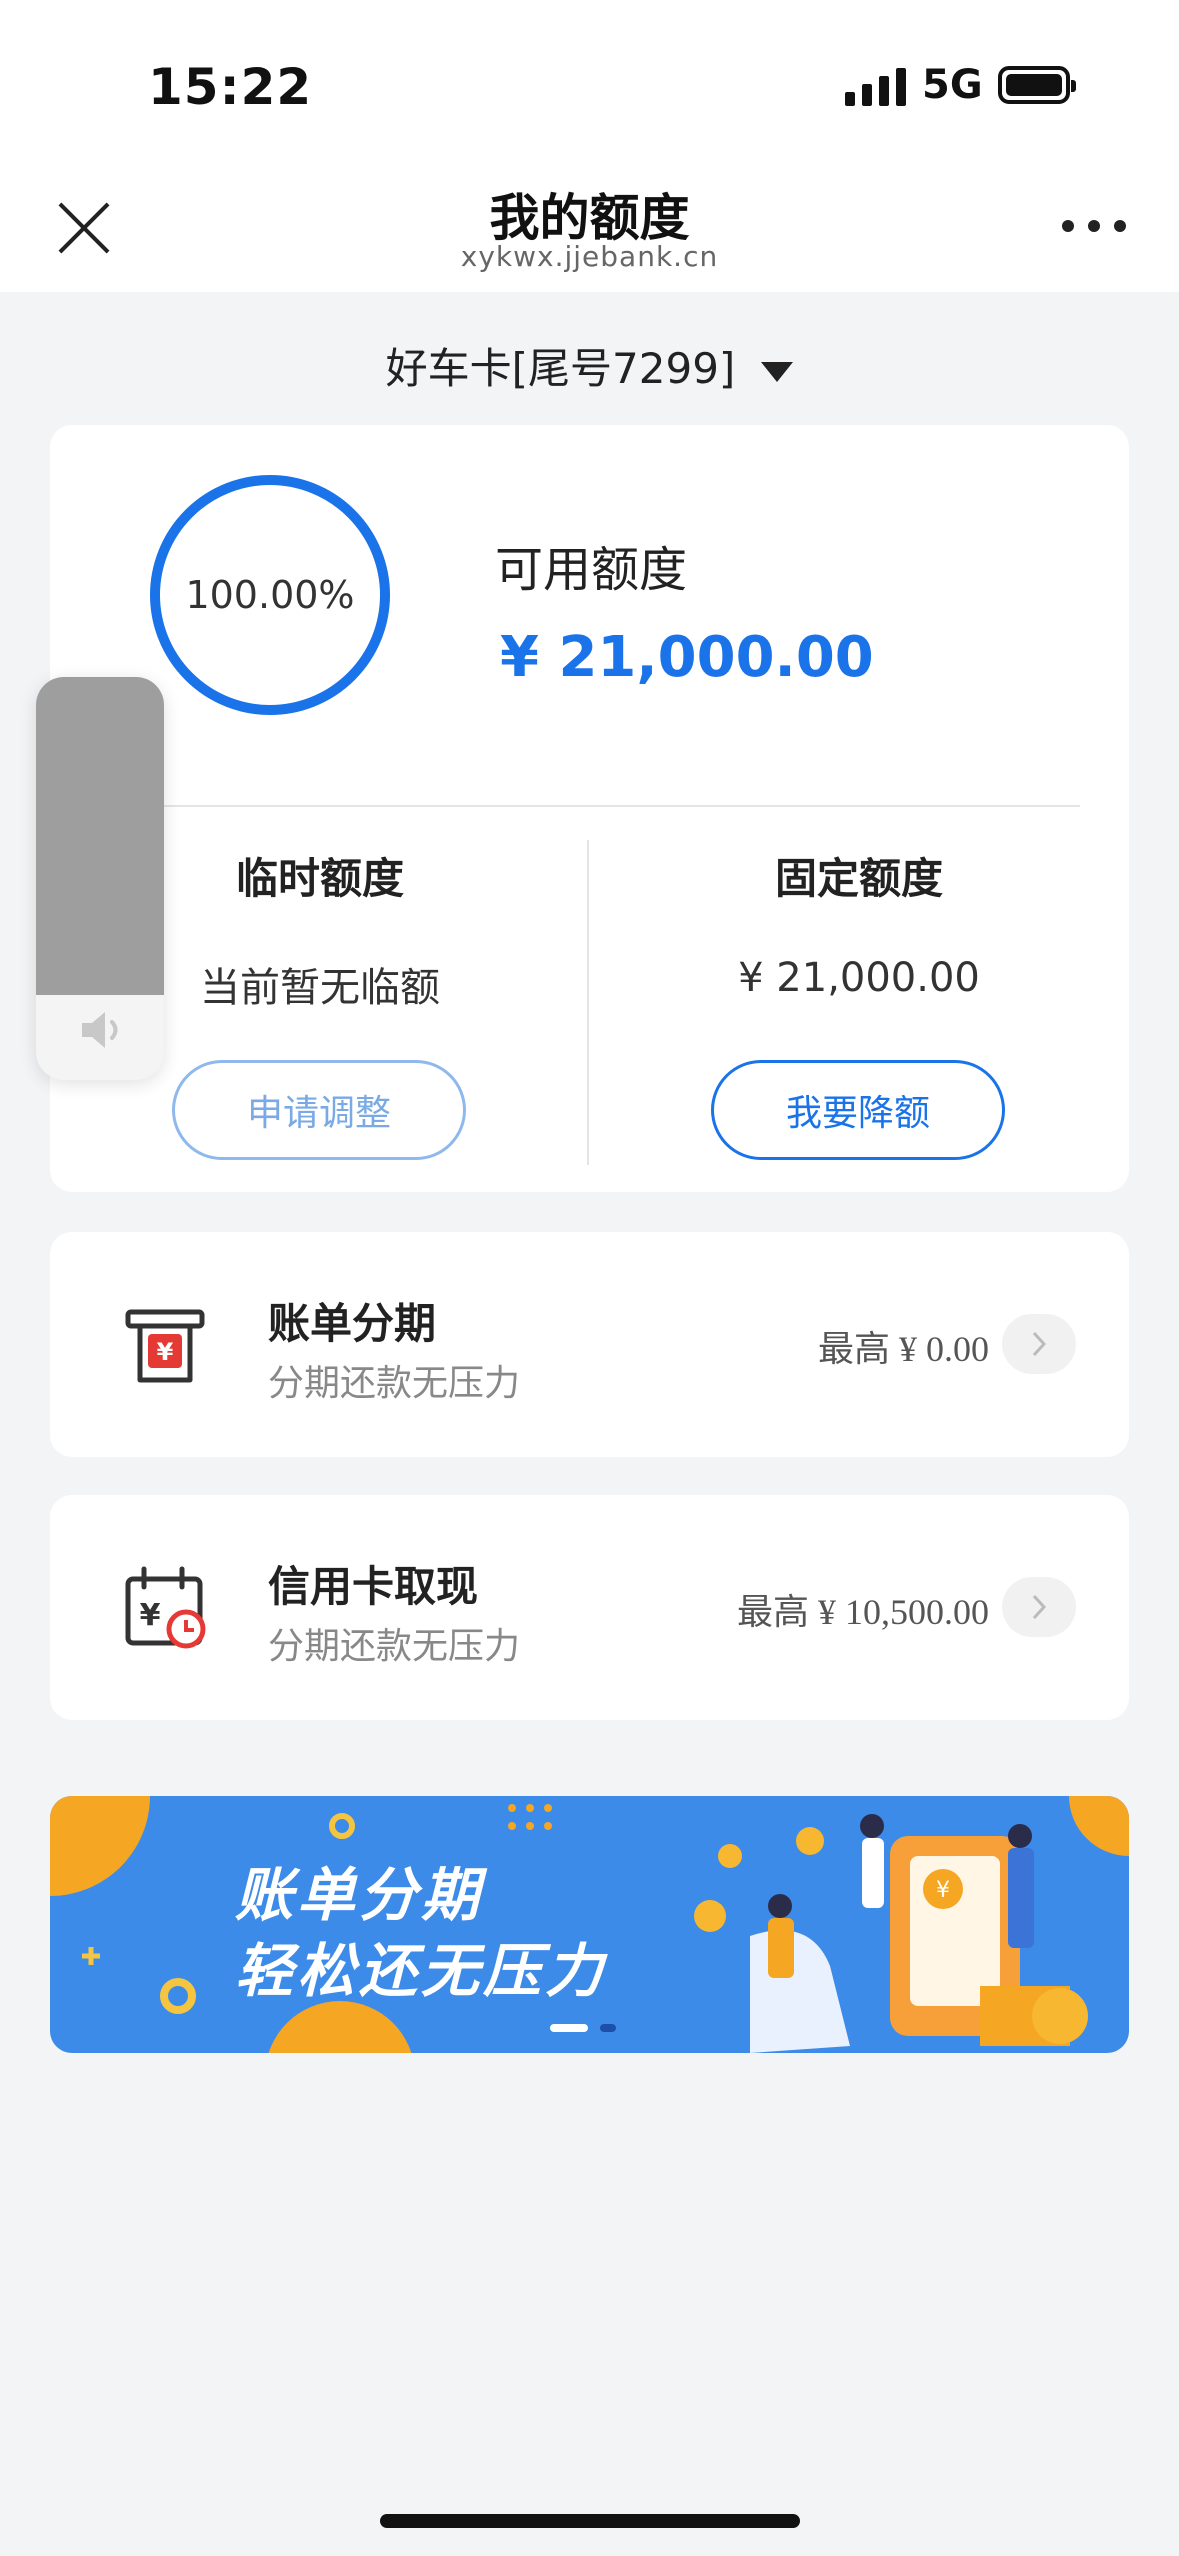 The width and height of the screenshot is (1179, 2556). Describe the element at coordinates (687, 657) in the screenshot. I see `available-amount: ¥ 21,000.00` at that location.